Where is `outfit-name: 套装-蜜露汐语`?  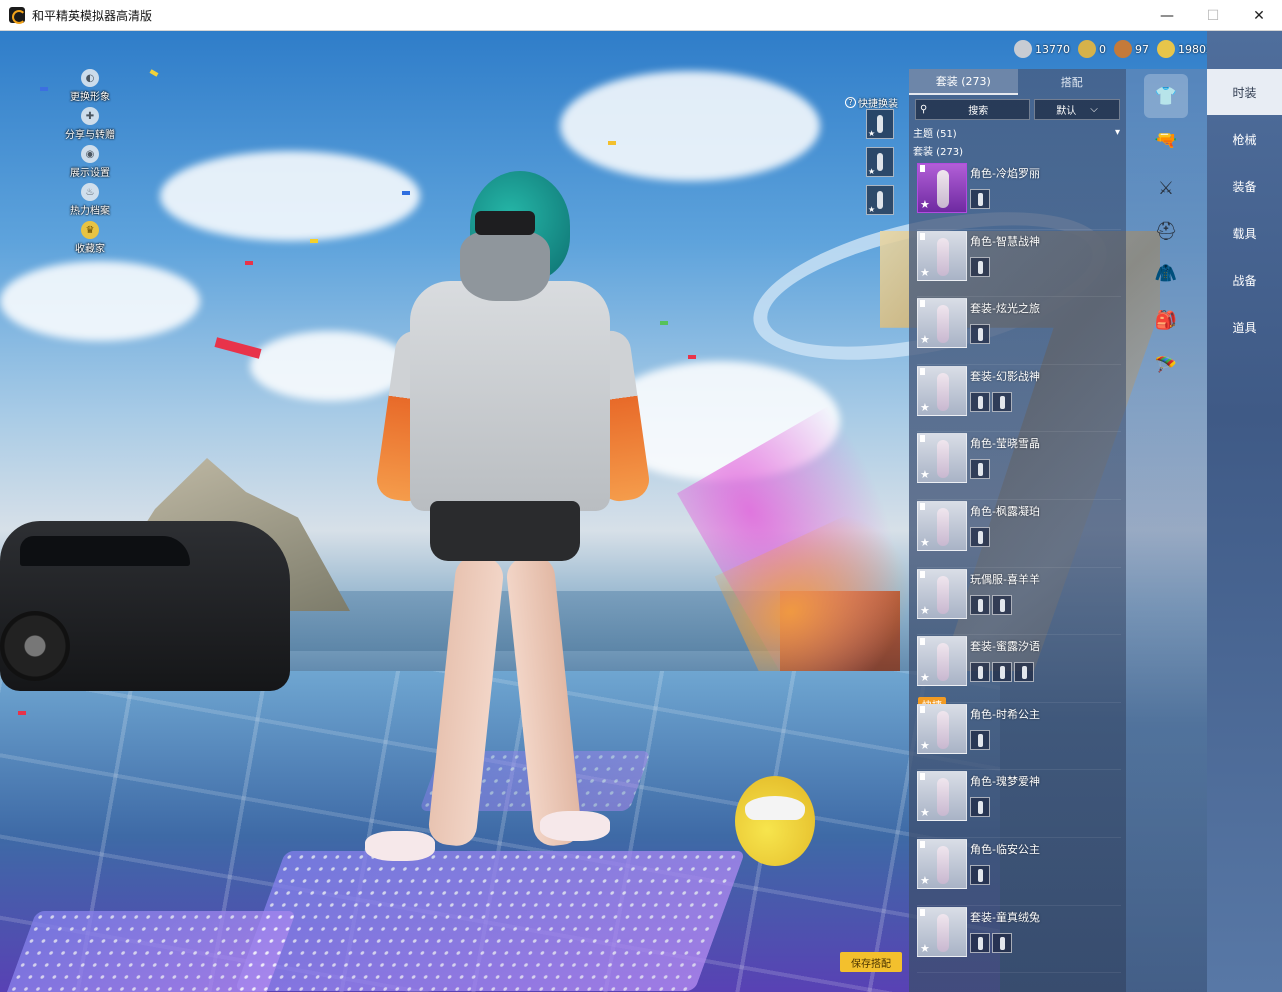
outfit-name: 套装-蜜露汐语 is located at coordinates (1005, 647).